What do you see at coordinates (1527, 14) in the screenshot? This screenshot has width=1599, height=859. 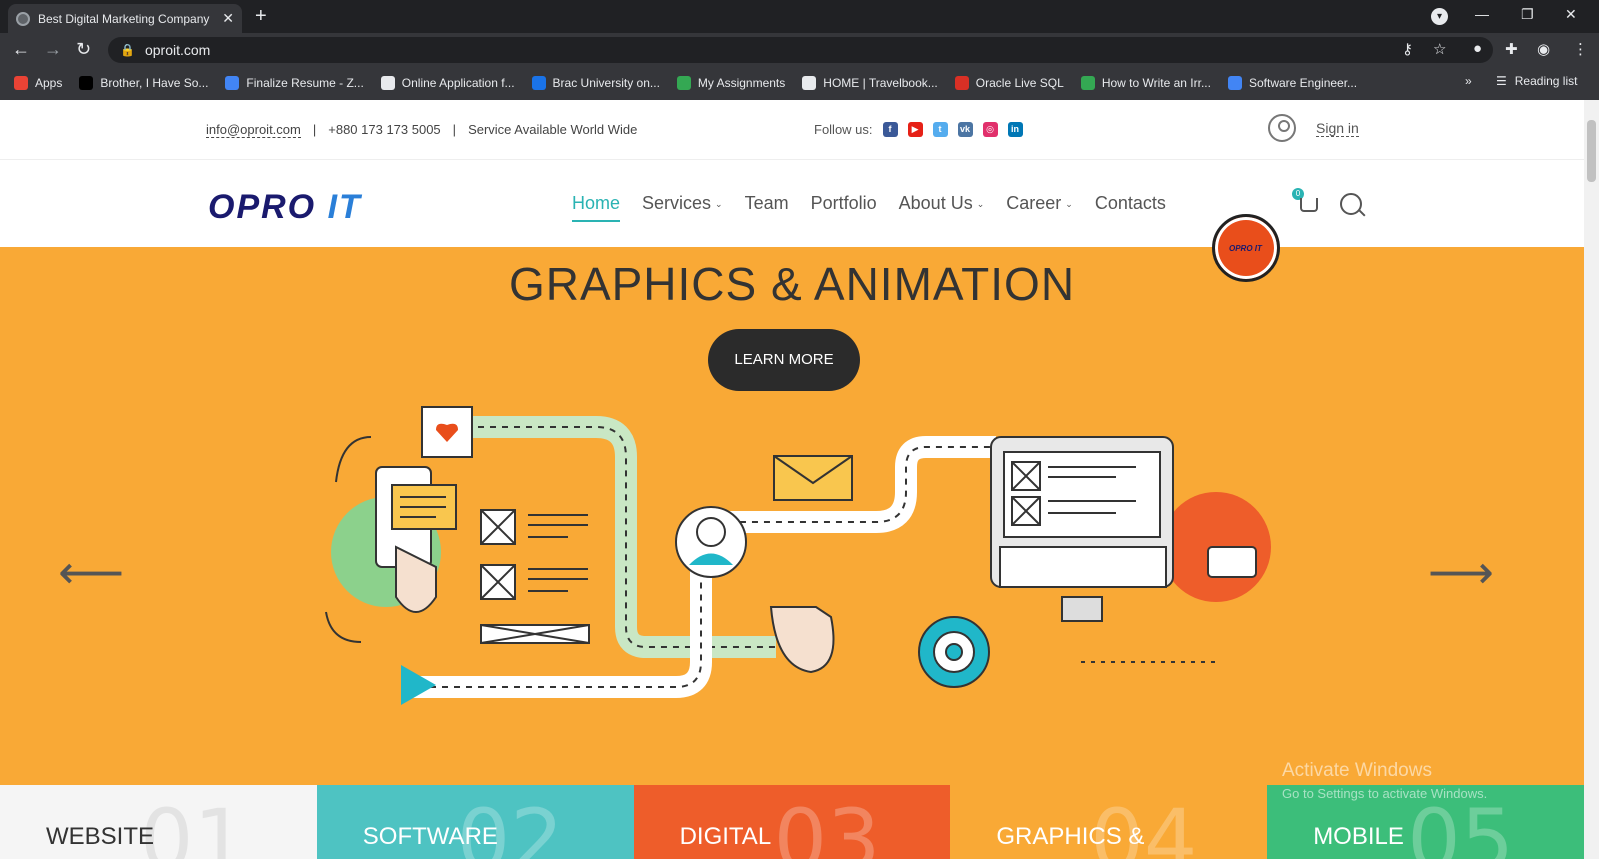 I see `restore-icon: ❐` at bounding box center [1527, 14].